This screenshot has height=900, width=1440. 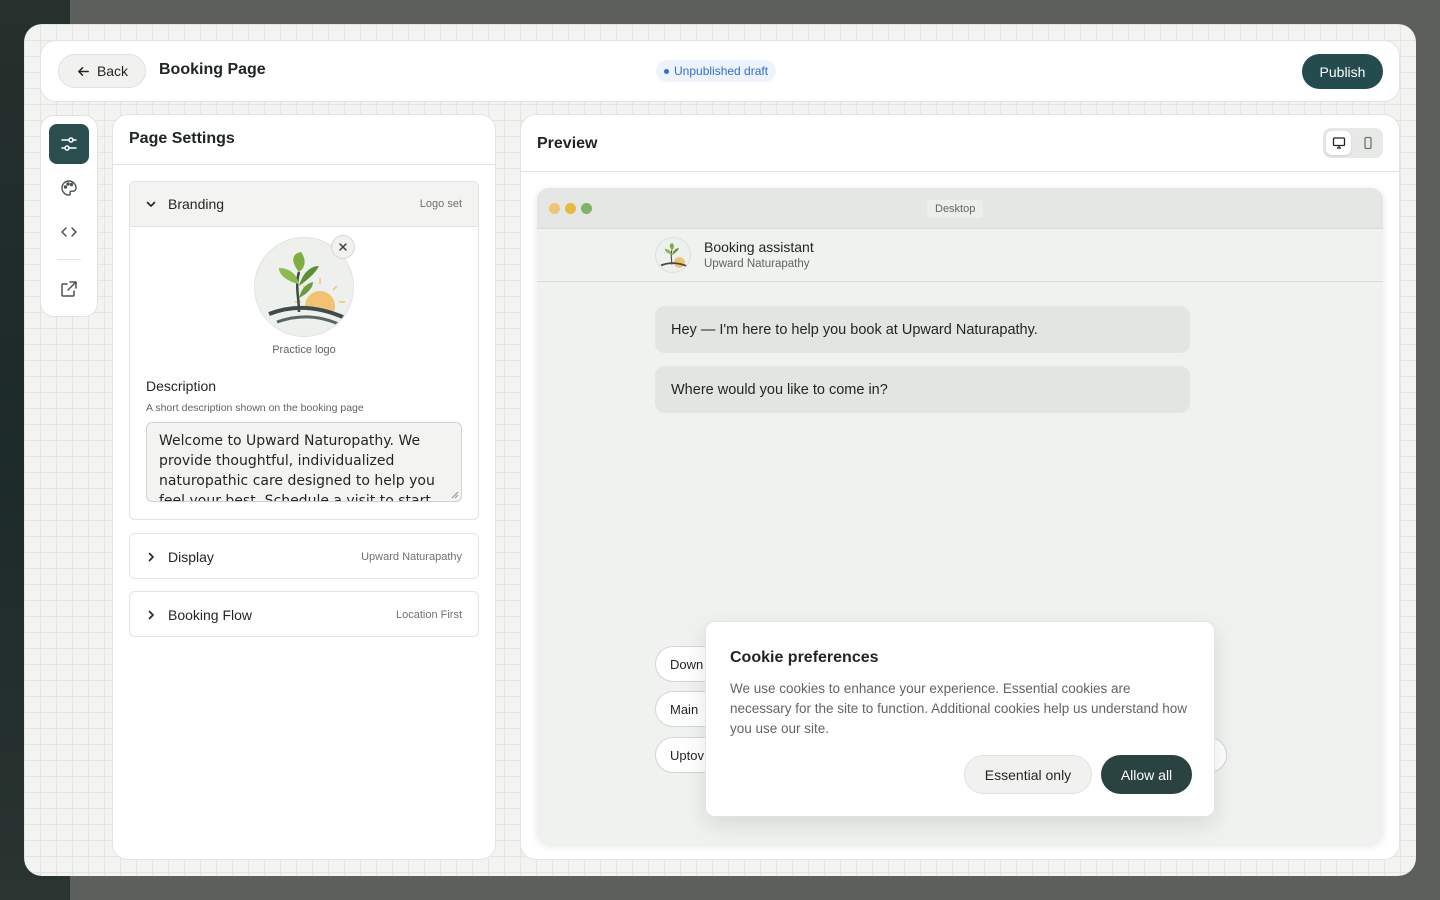 I want to click on booking-flow-hint: Location First, so click(x=428, y=614).